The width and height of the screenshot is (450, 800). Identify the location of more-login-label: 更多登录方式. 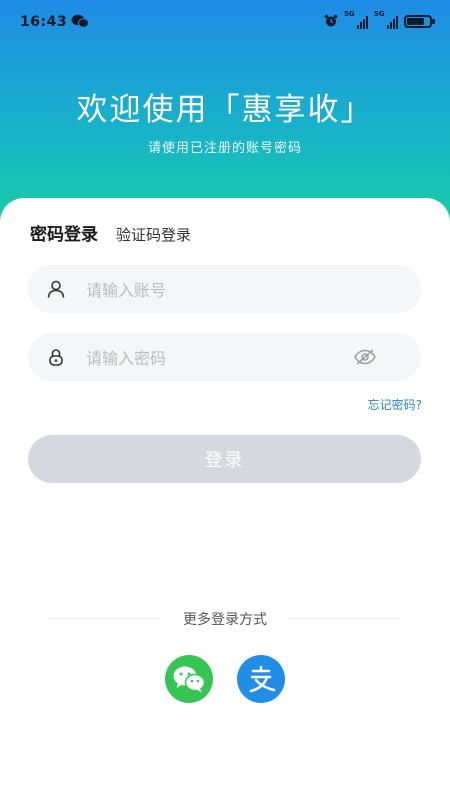
(225, 620).